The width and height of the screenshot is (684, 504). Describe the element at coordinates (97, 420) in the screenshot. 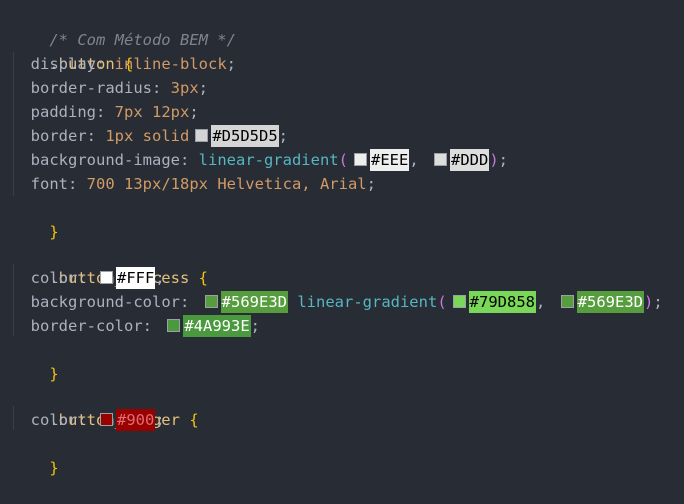

I see `code-line: color: #900;` at that location.